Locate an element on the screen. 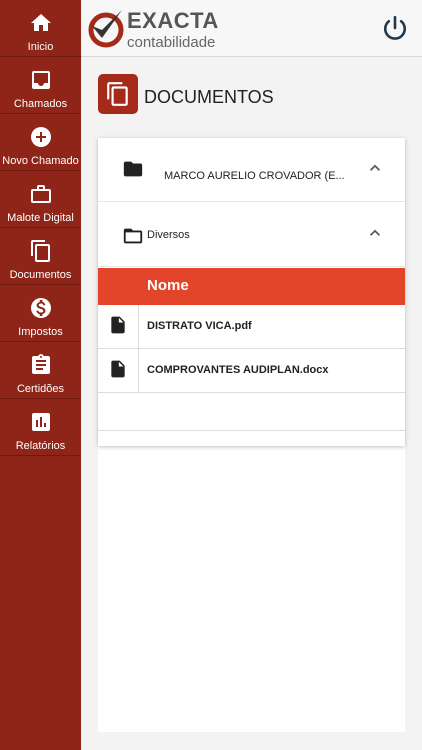  sidebar-item-chamados: Chamados is located at coordinates (40, 85).